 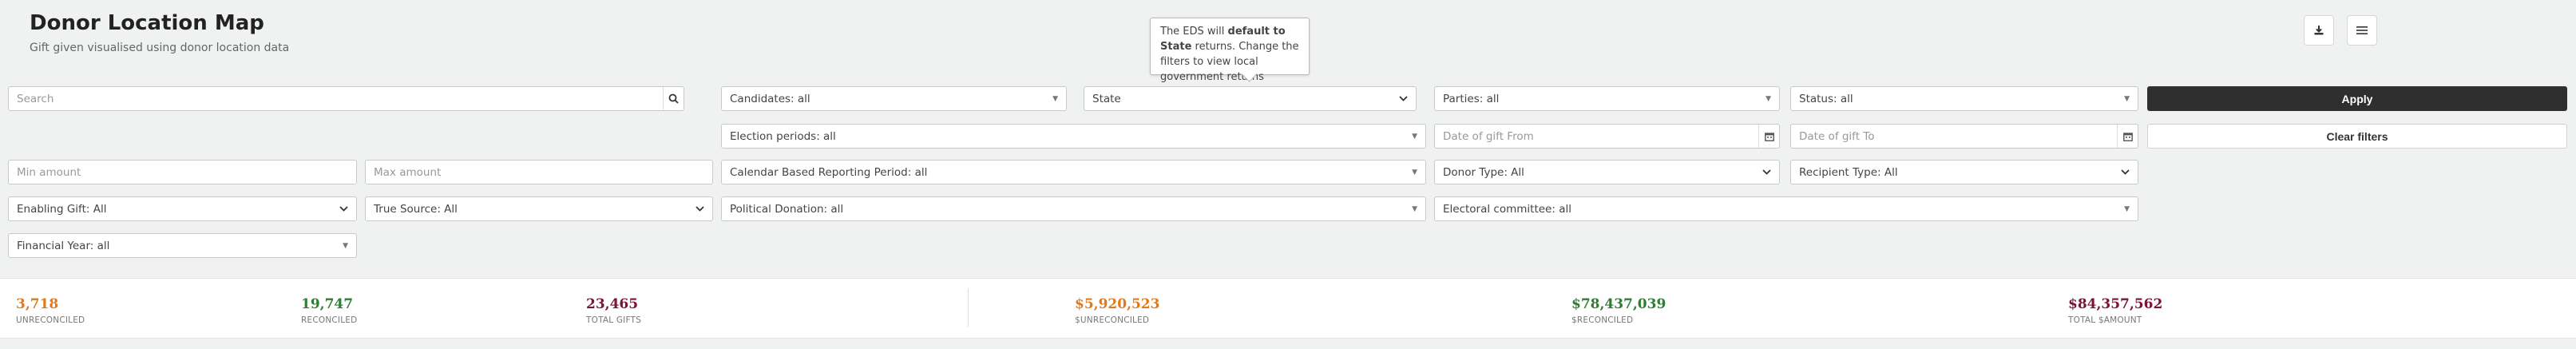 I want to click on download-button, so click(x=2319, y=30).